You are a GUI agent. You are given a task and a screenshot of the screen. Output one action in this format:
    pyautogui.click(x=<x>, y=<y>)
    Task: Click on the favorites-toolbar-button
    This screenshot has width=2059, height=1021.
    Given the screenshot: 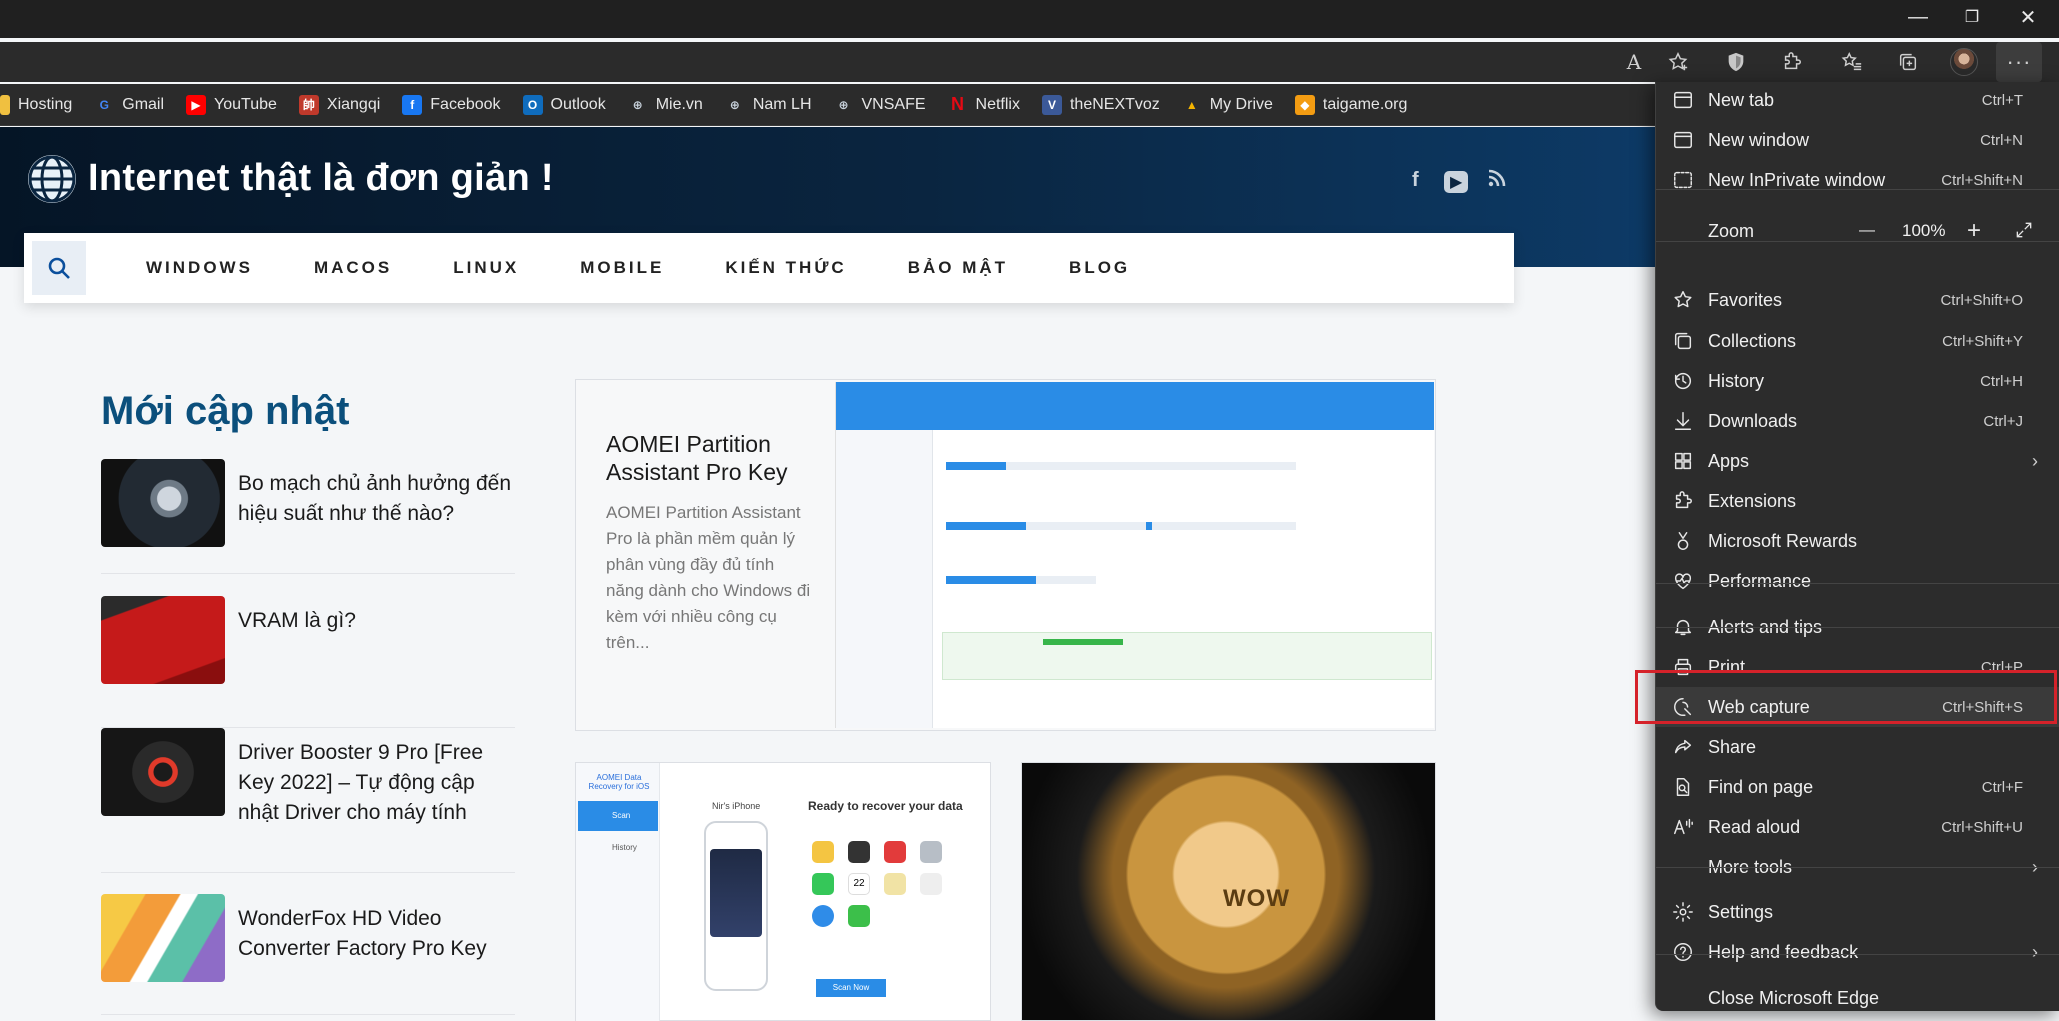 What is the action you would take?
    pyautogui.click(x=1852, y=62)
    